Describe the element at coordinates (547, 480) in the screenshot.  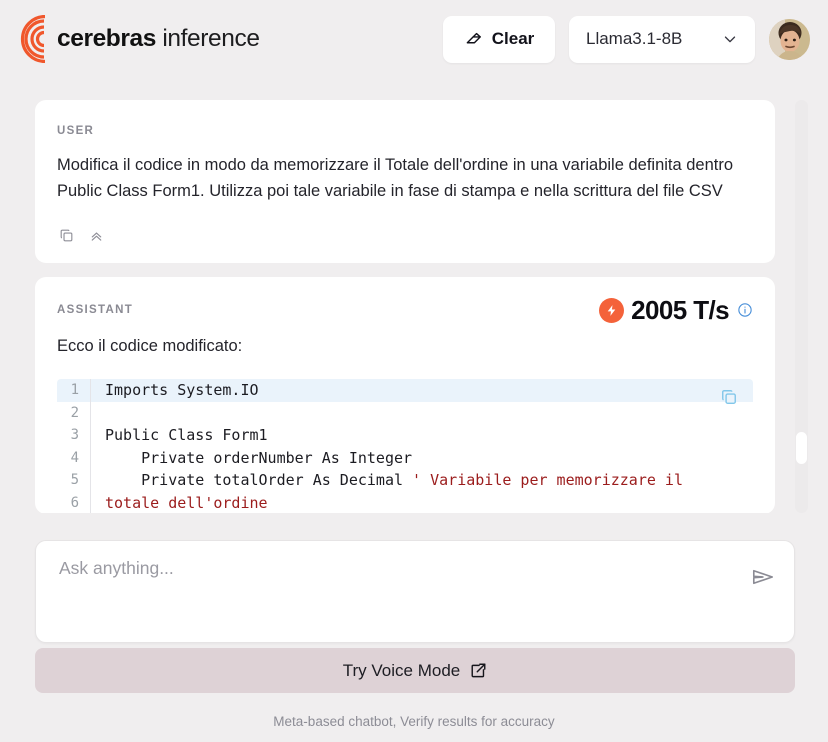
I see `code-token: ' Variabile per memorizzare il` at that location.